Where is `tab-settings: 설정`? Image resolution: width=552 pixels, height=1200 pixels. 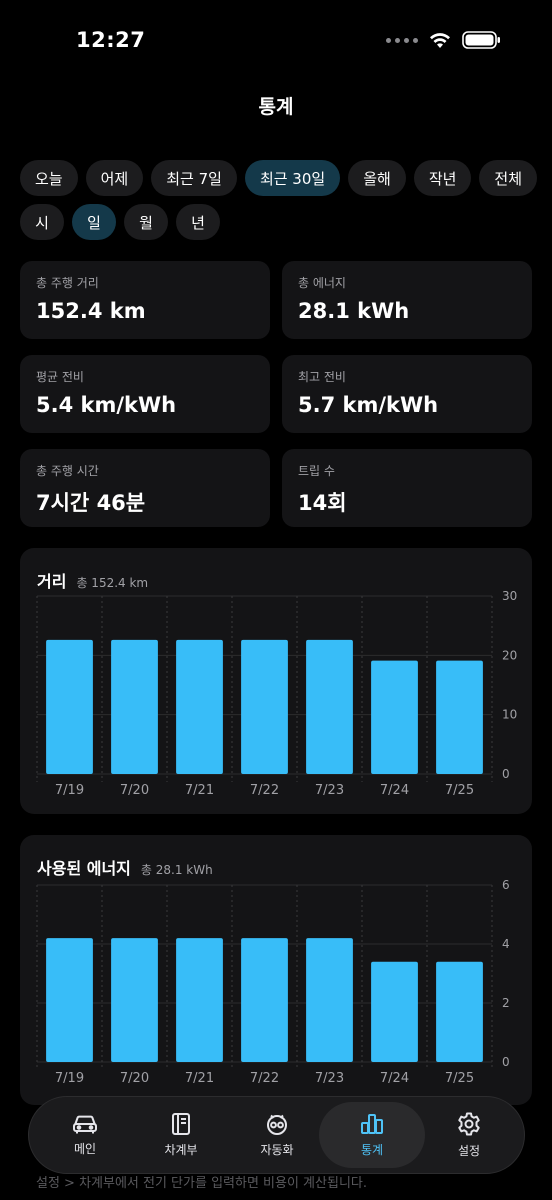 tab-settings: 설정 is located at coordinates (469, 1135).